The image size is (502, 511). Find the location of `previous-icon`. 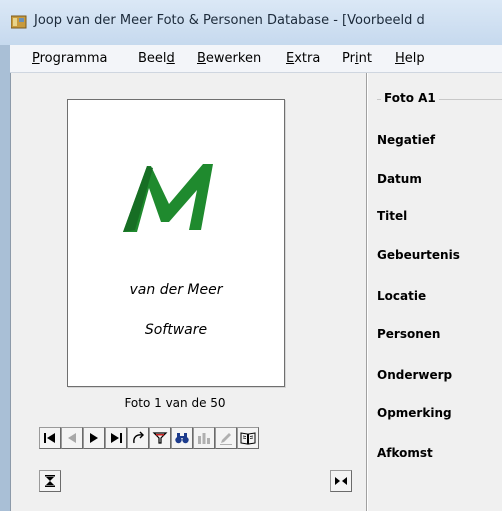

previous-icon is located at coordinates (72, 438).